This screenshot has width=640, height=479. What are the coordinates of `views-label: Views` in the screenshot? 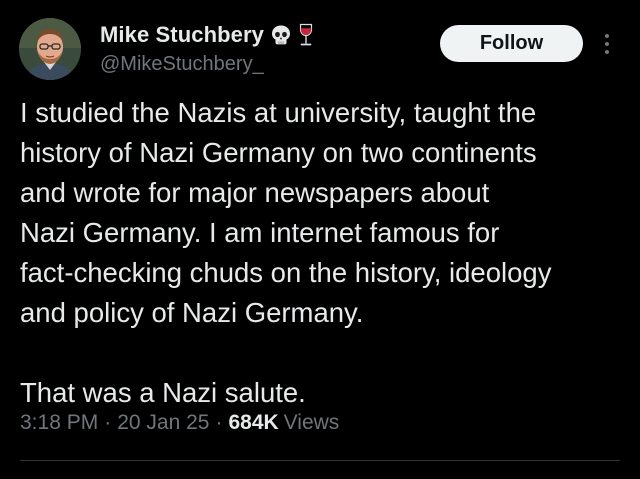 It's located at (312, 423).